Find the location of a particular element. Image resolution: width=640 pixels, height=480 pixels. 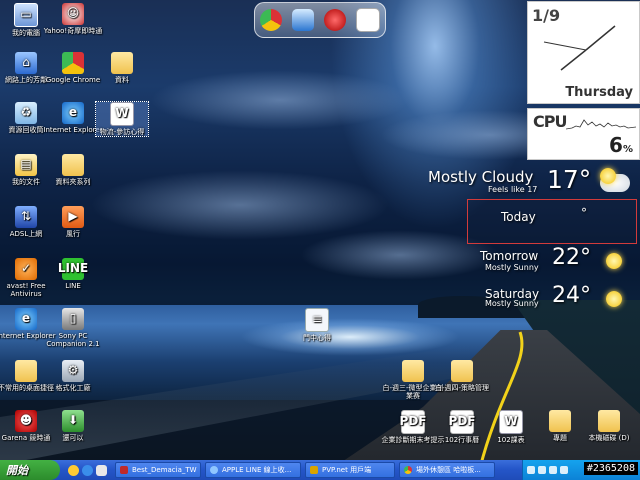

weather-tomorrow-label: Tomorrow is located at coordinates (509, 256).